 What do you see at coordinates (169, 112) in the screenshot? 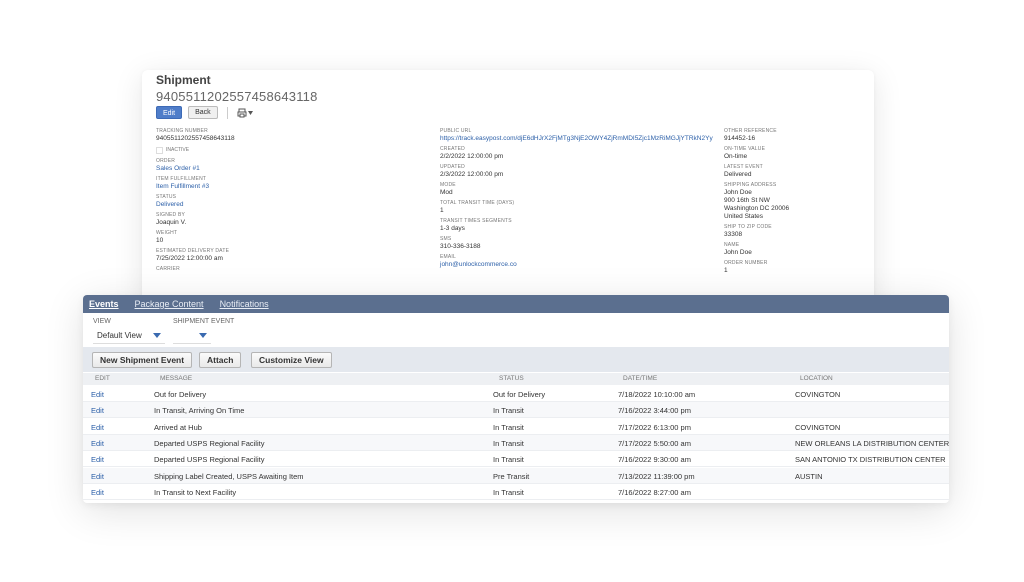
I see `edit-button: Edit` at bounding box center [169, 112].